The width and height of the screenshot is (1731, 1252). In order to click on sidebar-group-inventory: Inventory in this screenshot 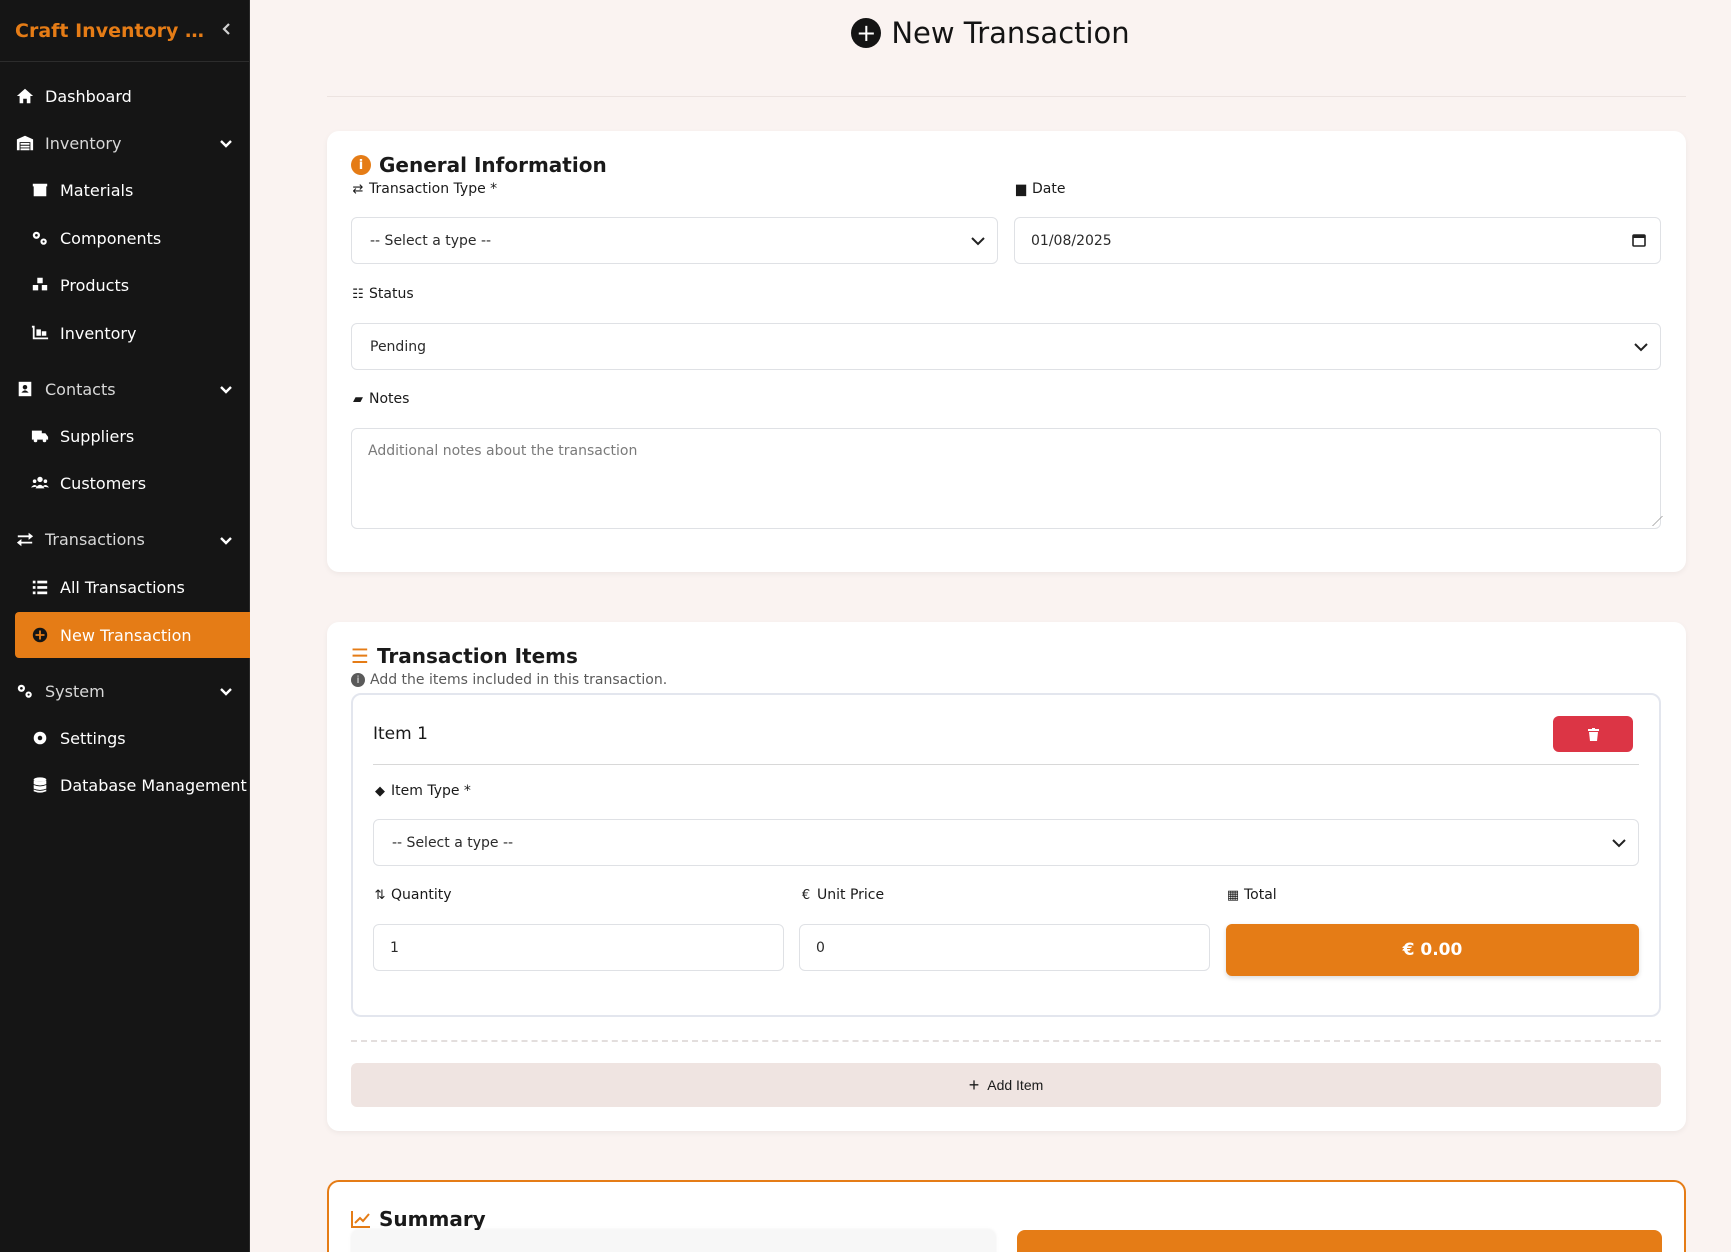, I will do `click(68, 143)`.